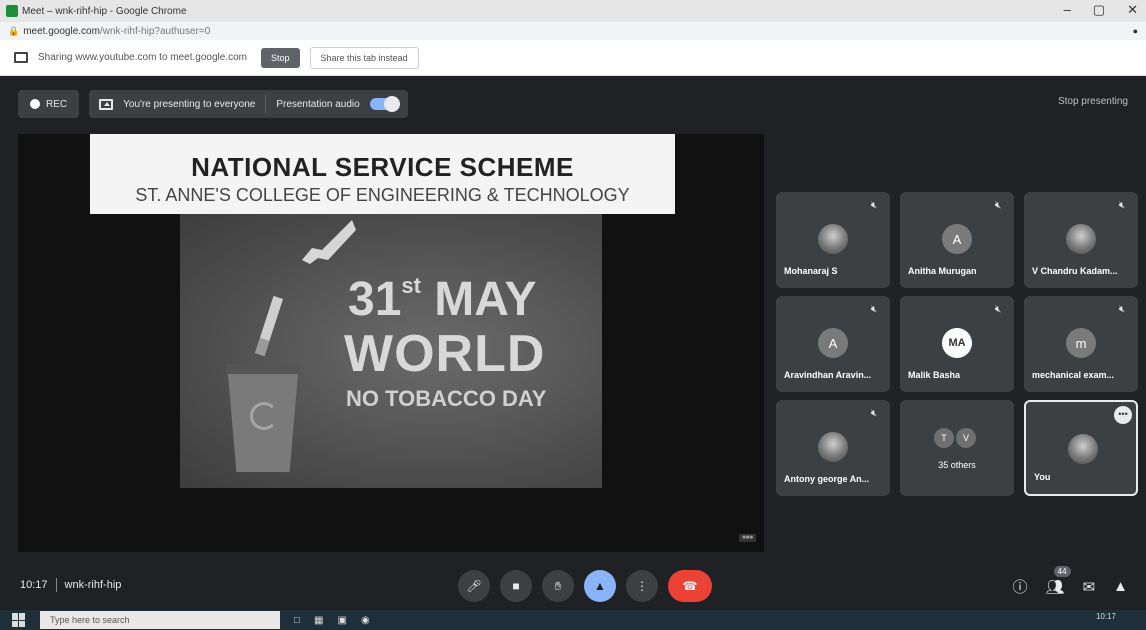 This screenshot has height=630, width=1146. I want to click on taskbar-search-input: Type here to search, so click(160, 620).